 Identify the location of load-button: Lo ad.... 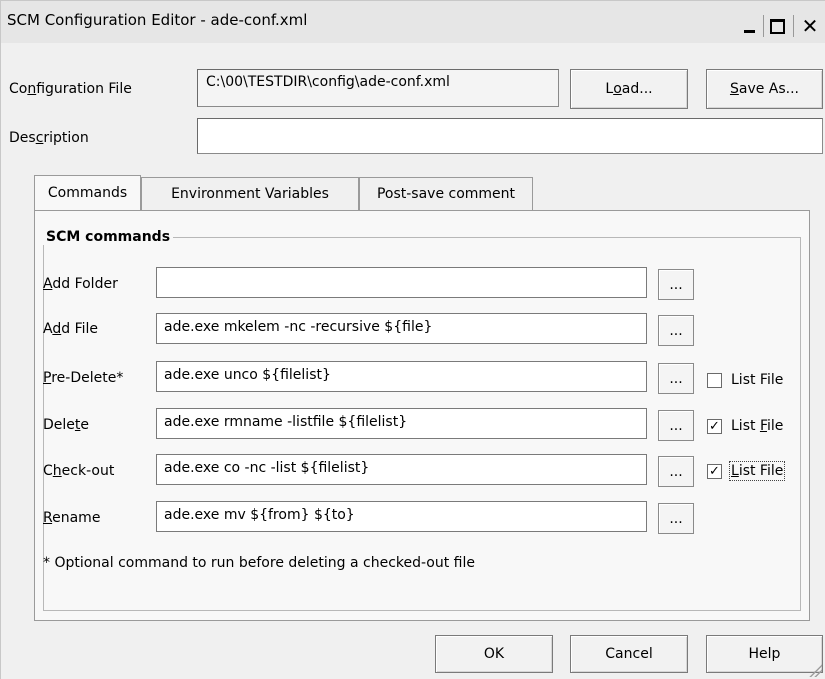
(629, 89).